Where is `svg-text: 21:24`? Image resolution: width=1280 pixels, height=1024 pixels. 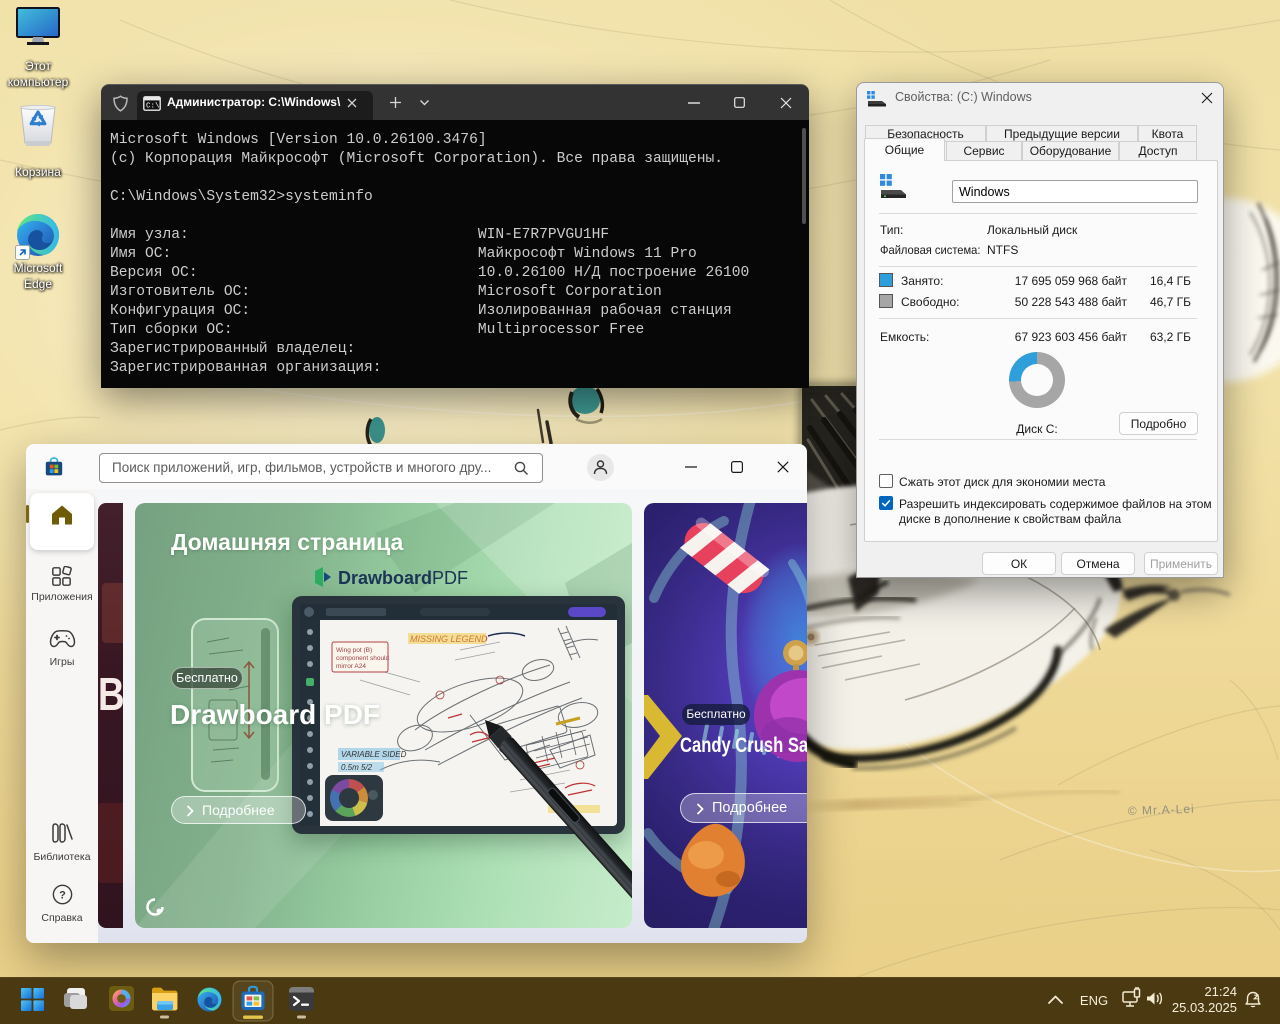 svg-text: 21:24 is located at coordinates (1220, 991).